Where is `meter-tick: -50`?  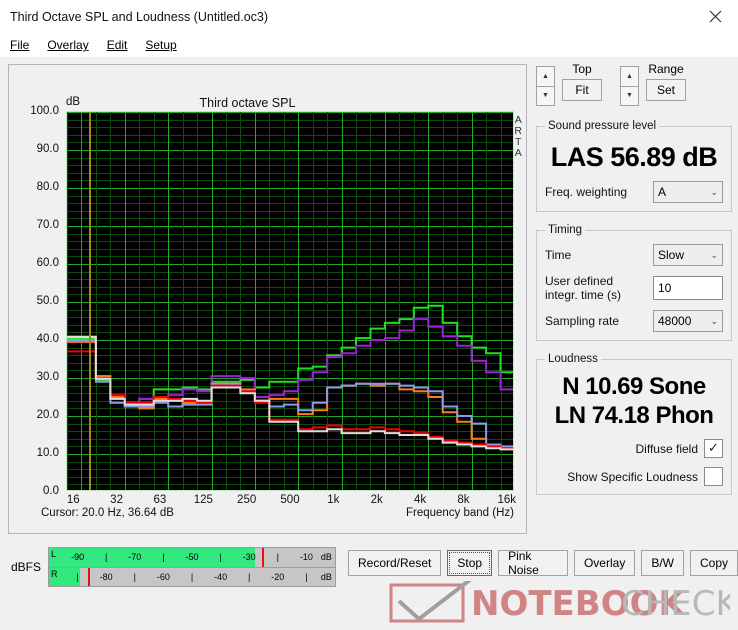
meter-tick: -50 is located at coordinates (192, 557).